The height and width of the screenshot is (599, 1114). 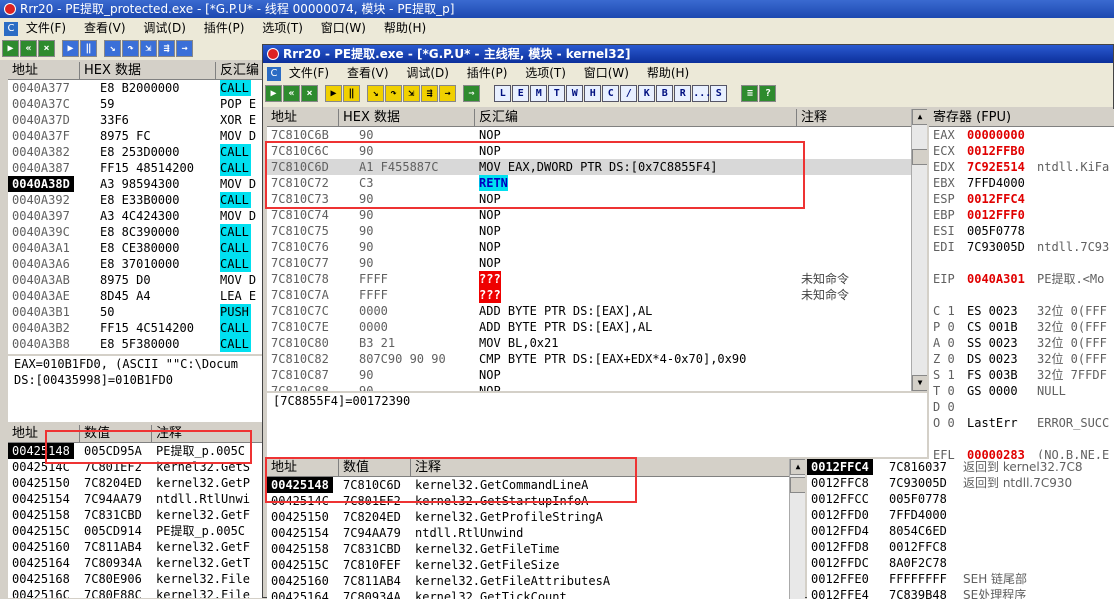 What do you see at coordinates (136, 531) in the screenshot?
I see `dump-row: 0042515C 005CD914 PE提取_p.005C` at bounding box center [136, 531].